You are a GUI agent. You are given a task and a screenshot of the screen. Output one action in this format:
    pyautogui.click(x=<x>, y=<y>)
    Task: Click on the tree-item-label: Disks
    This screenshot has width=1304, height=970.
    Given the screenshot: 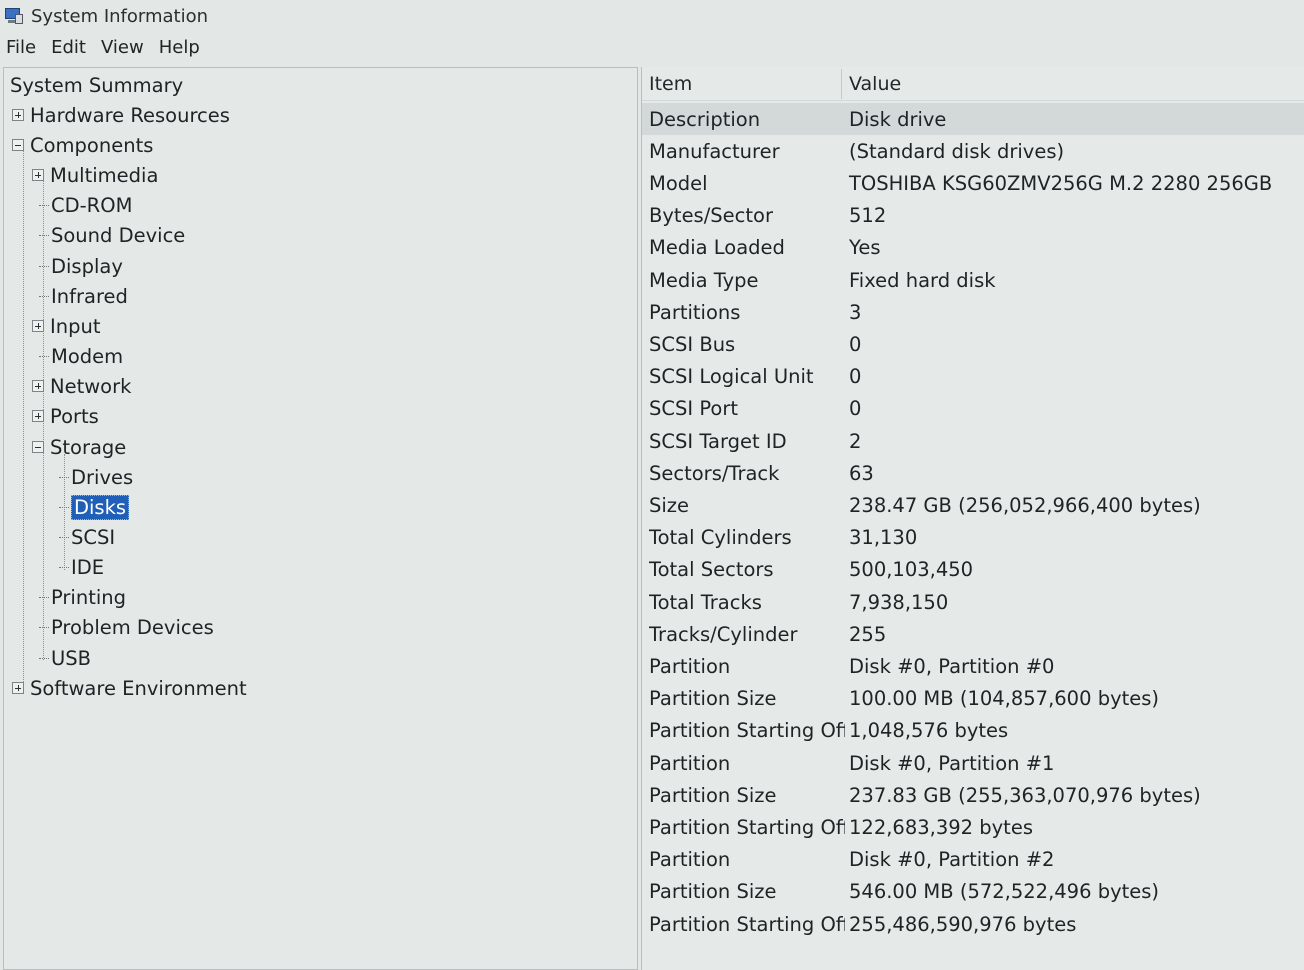 What is the action you would take?
    pyautogui.click(x=100, y=507)
    